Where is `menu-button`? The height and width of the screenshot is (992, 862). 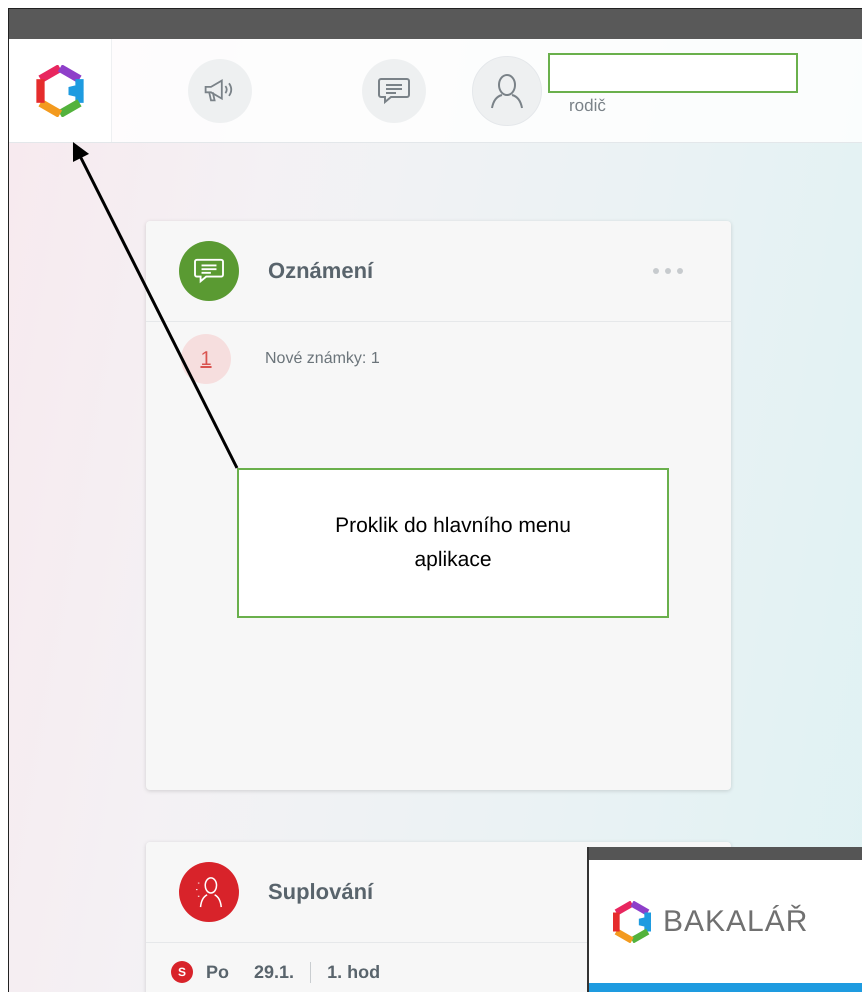
menu-button is located at coordinates (60, 90).